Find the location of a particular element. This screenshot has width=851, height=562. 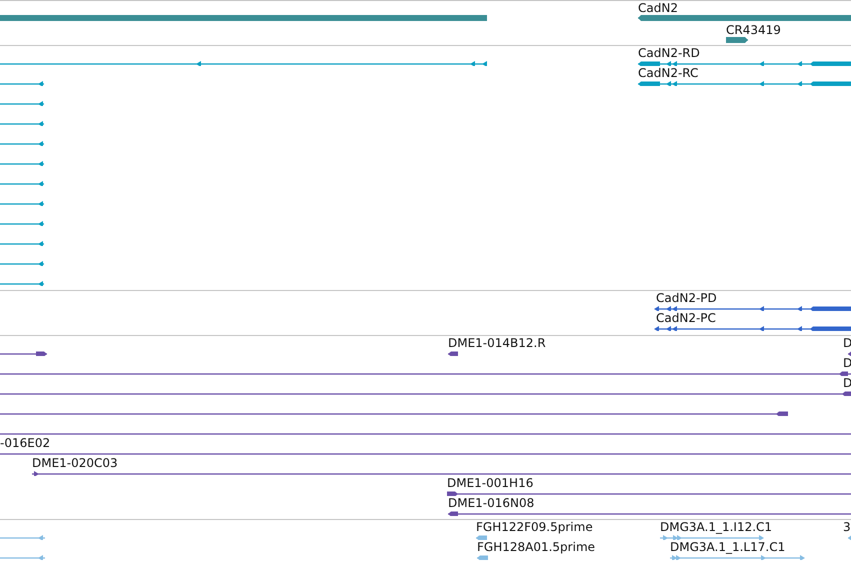

feature-label: CadN2-PD is located at coordinates (686, 298).